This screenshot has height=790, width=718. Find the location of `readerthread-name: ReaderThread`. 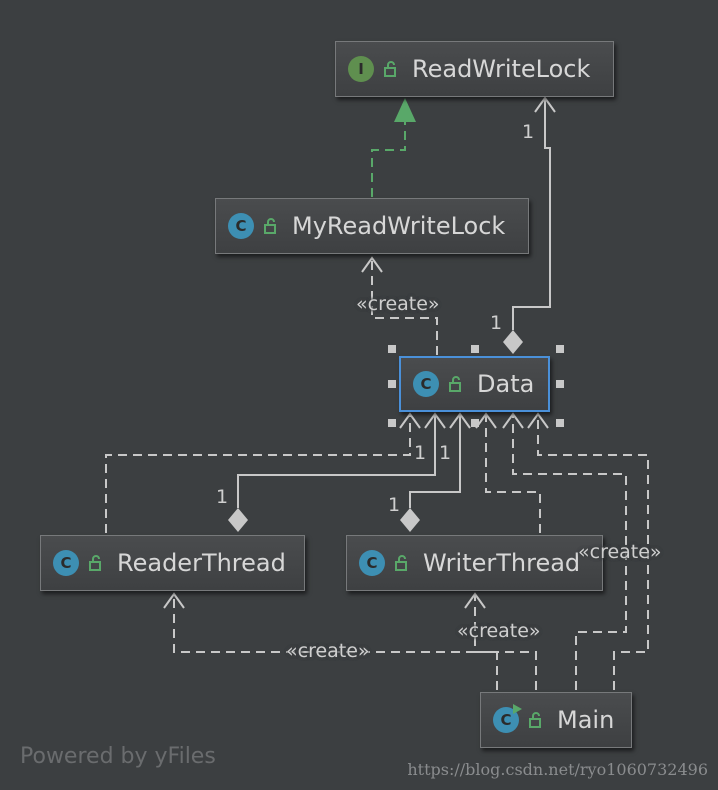

readerthread-name: ReaderThread is located at coordinates (201, 563).